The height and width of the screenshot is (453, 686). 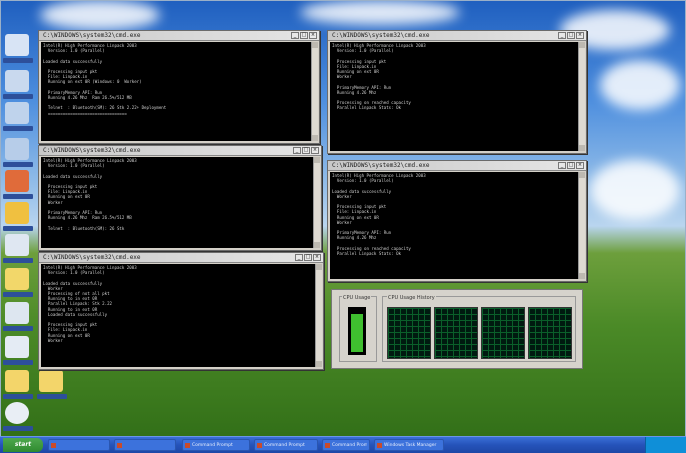 I want to click on cpu-usage-fill, so click(x=357, y=333).